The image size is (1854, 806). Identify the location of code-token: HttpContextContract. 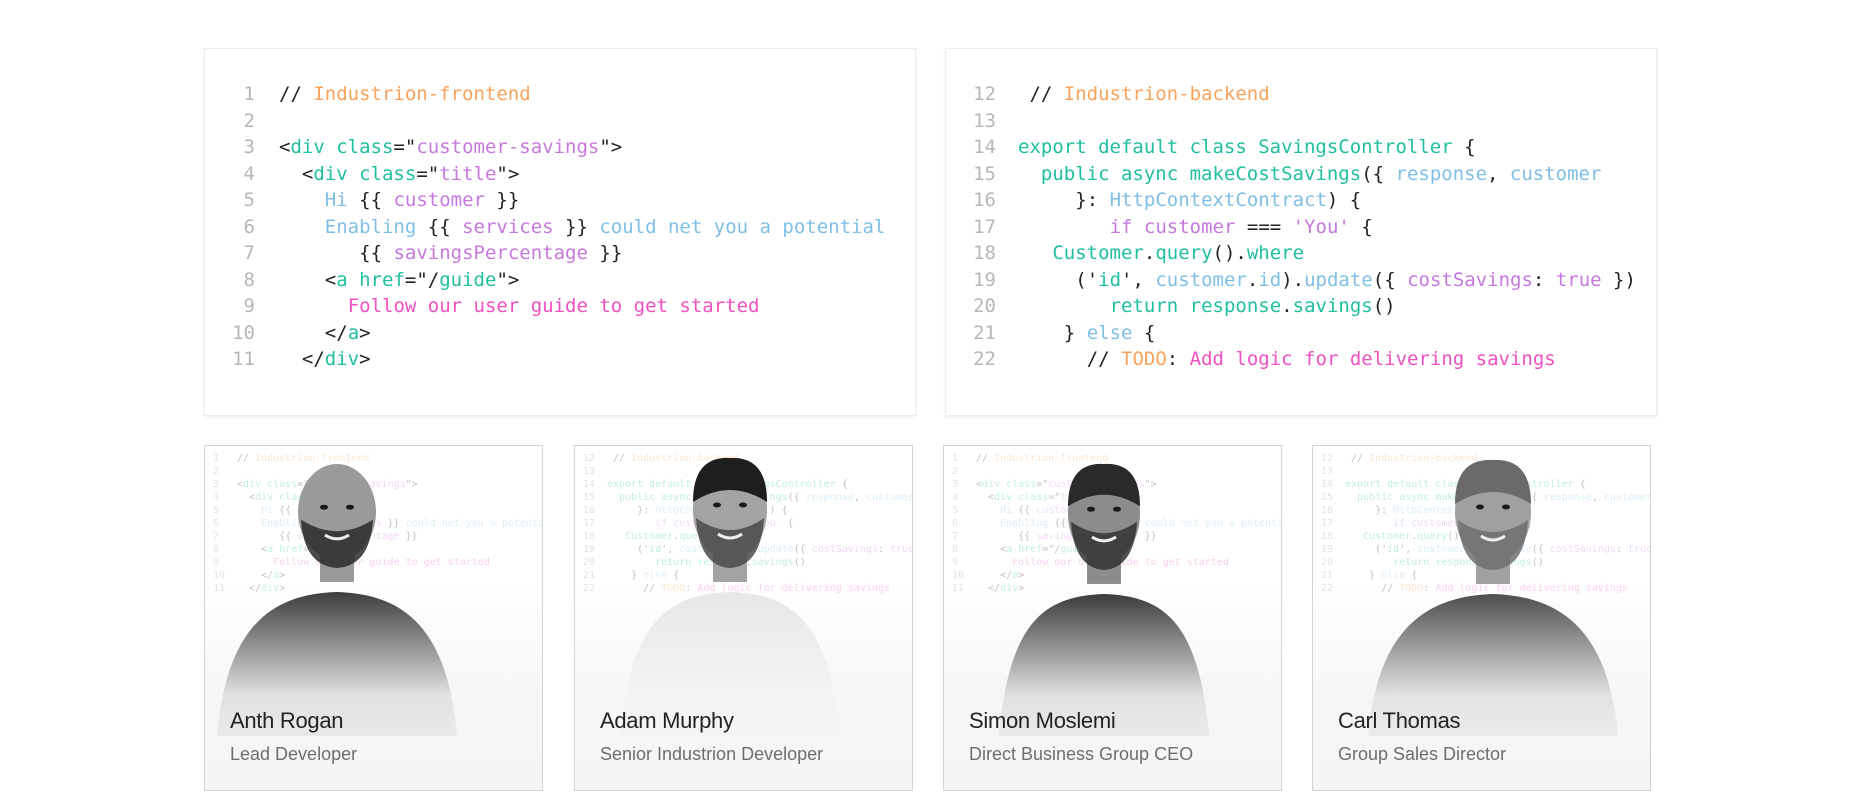
(1218, 200).